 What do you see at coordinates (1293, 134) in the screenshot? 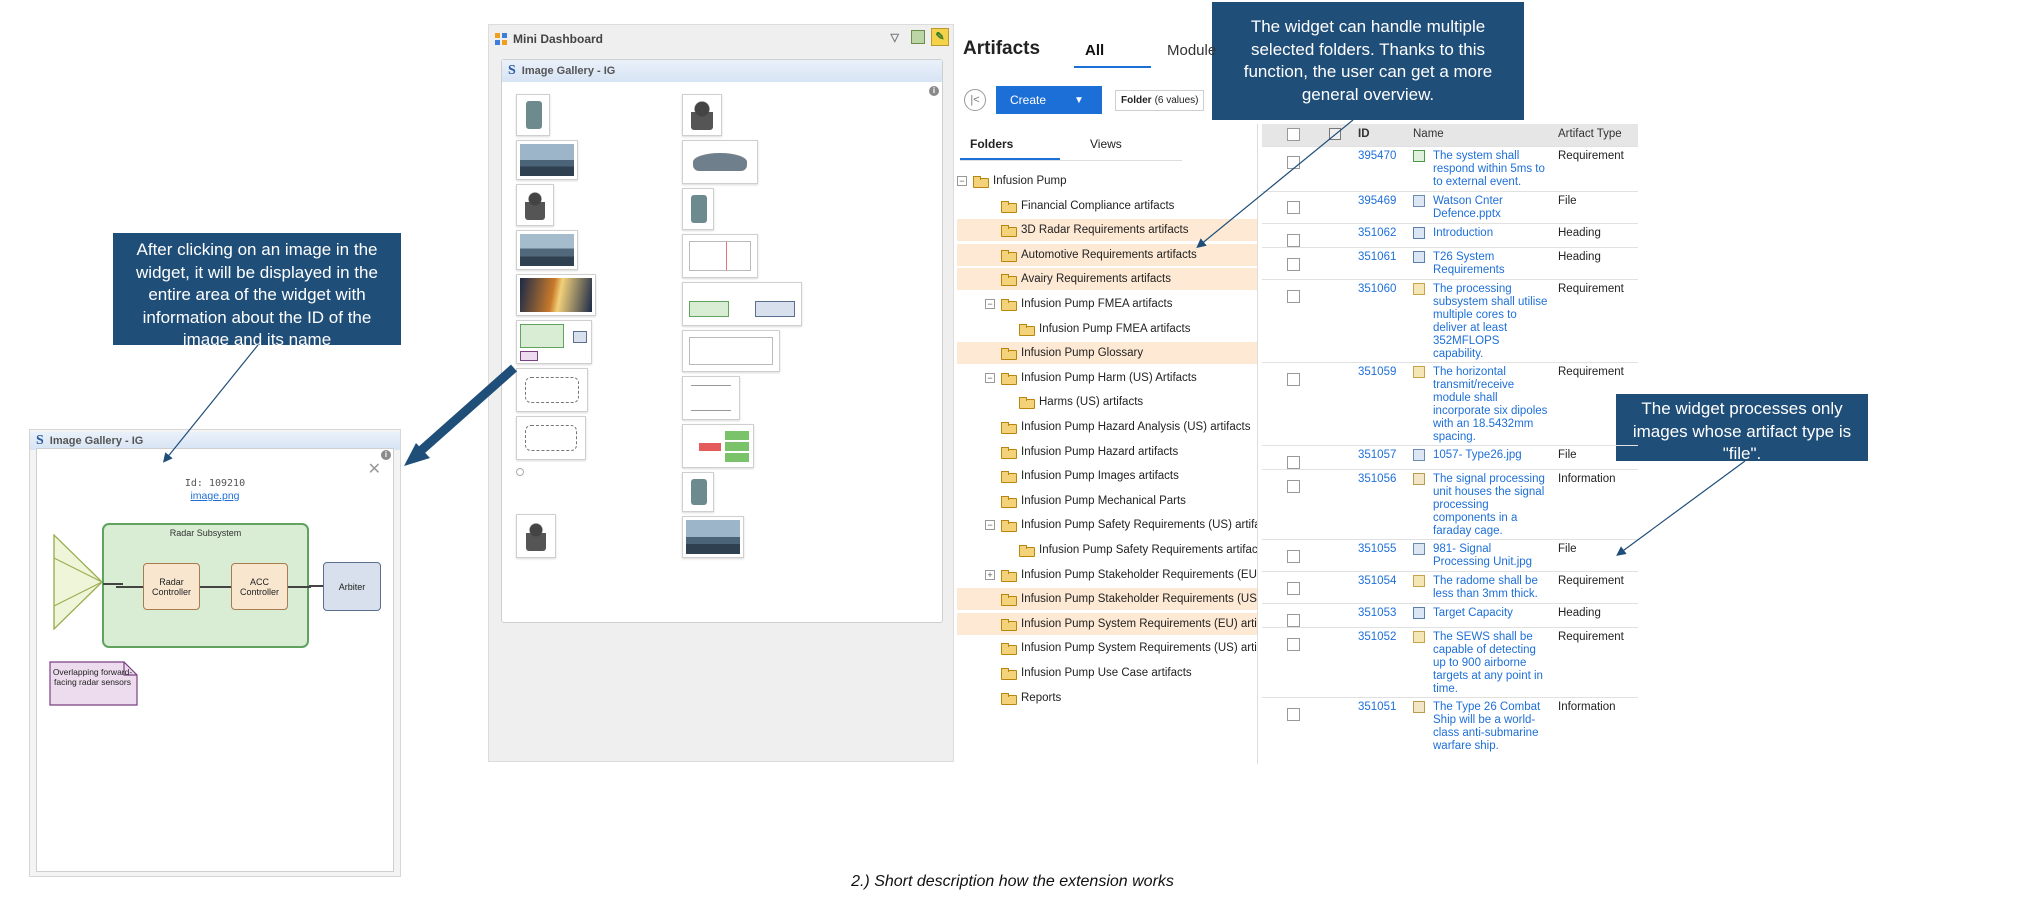
I see `select-all-checkbox` at bounding box center [1293, 134].